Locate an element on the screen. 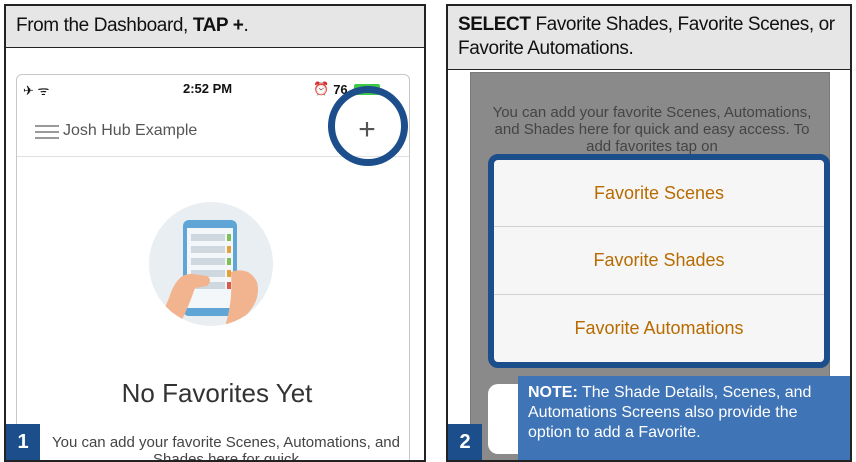 The height and width of the screenshot is (462, 856). menu-icon is located at coordinates (47, 132).